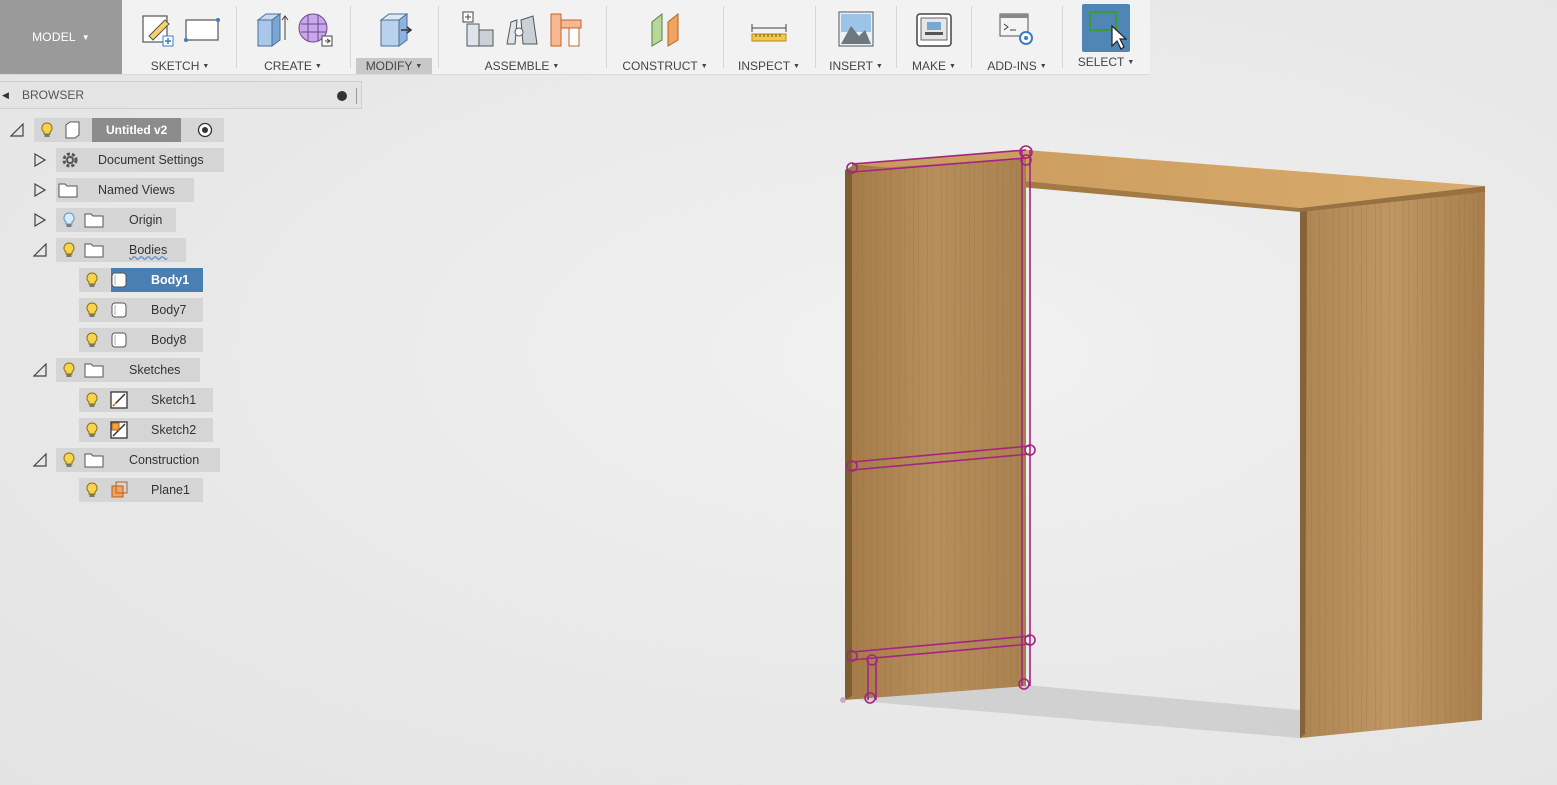 The image size is (1557, 785). I want to click on offset-plane-icon, so click(665, 29).